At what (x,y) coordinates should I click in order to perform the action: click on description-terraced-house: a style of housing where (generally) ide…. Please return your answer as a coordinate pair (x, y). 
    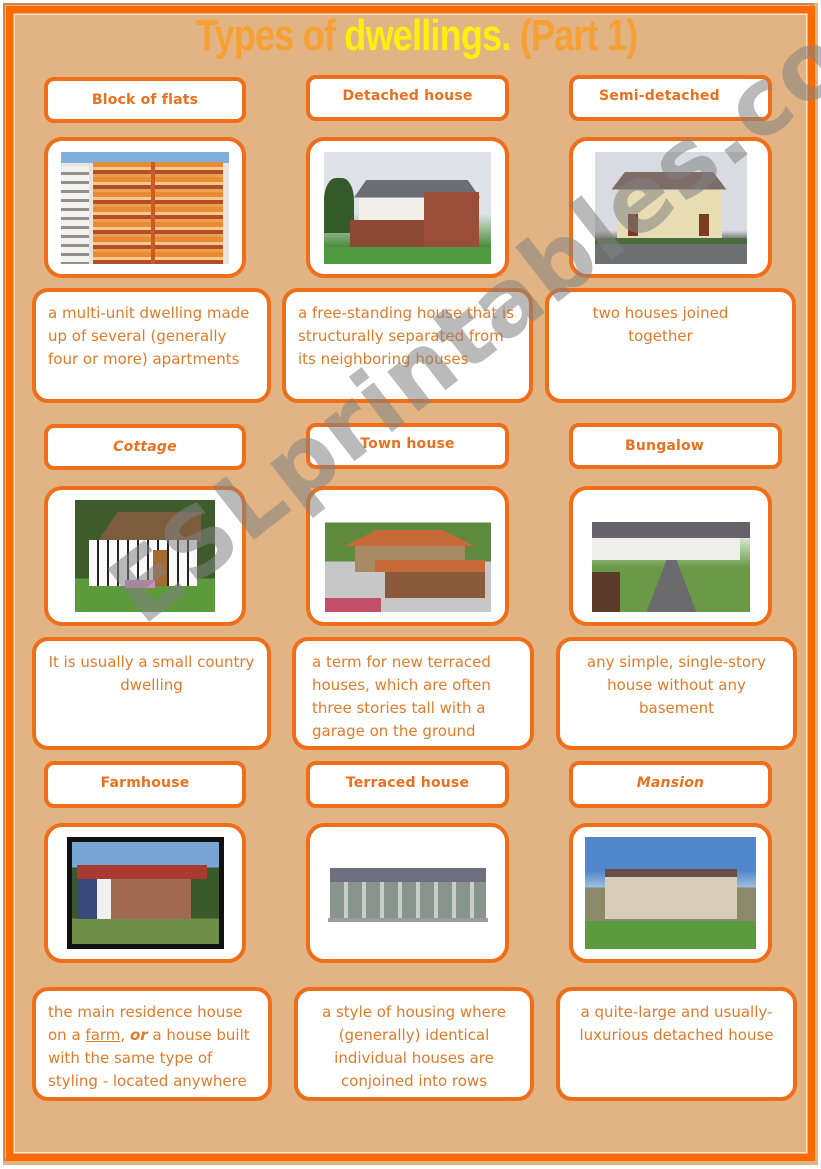
    Looking at the image, I should click on (414, 1044).